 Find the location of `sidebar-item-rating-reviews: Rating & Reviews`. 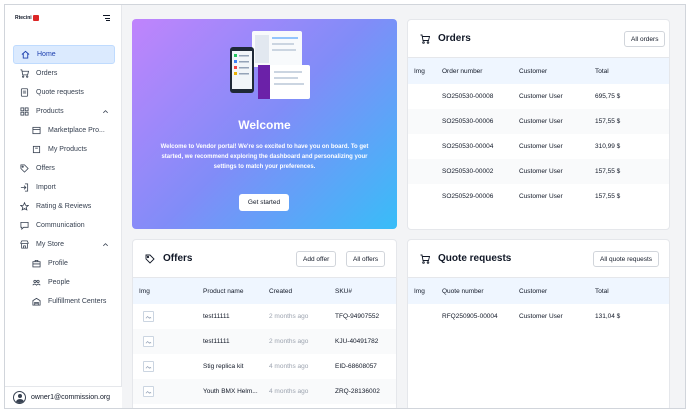

sidebar-item-rating-reviews: Rating & Reviews is located at coordinates (64, 206).